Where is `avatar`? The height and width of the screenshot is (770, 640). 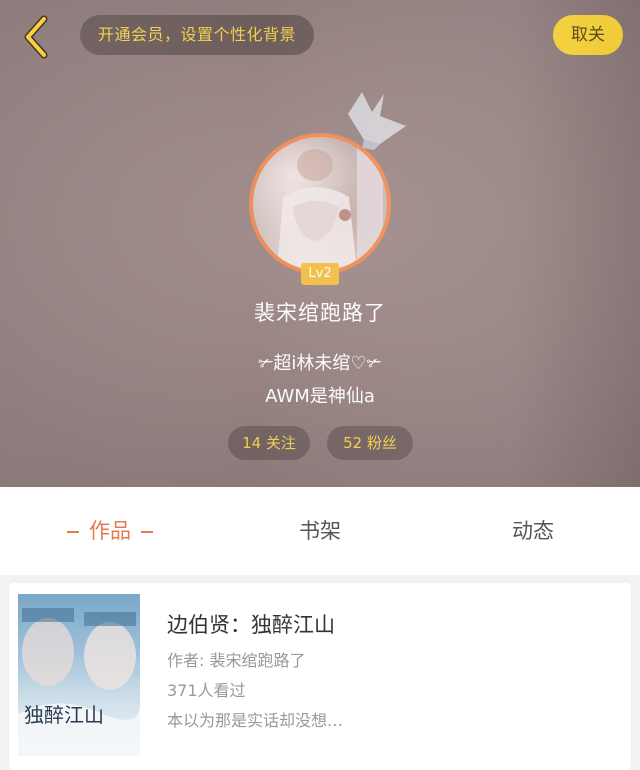 avatar is located at coordinates (320, 204).